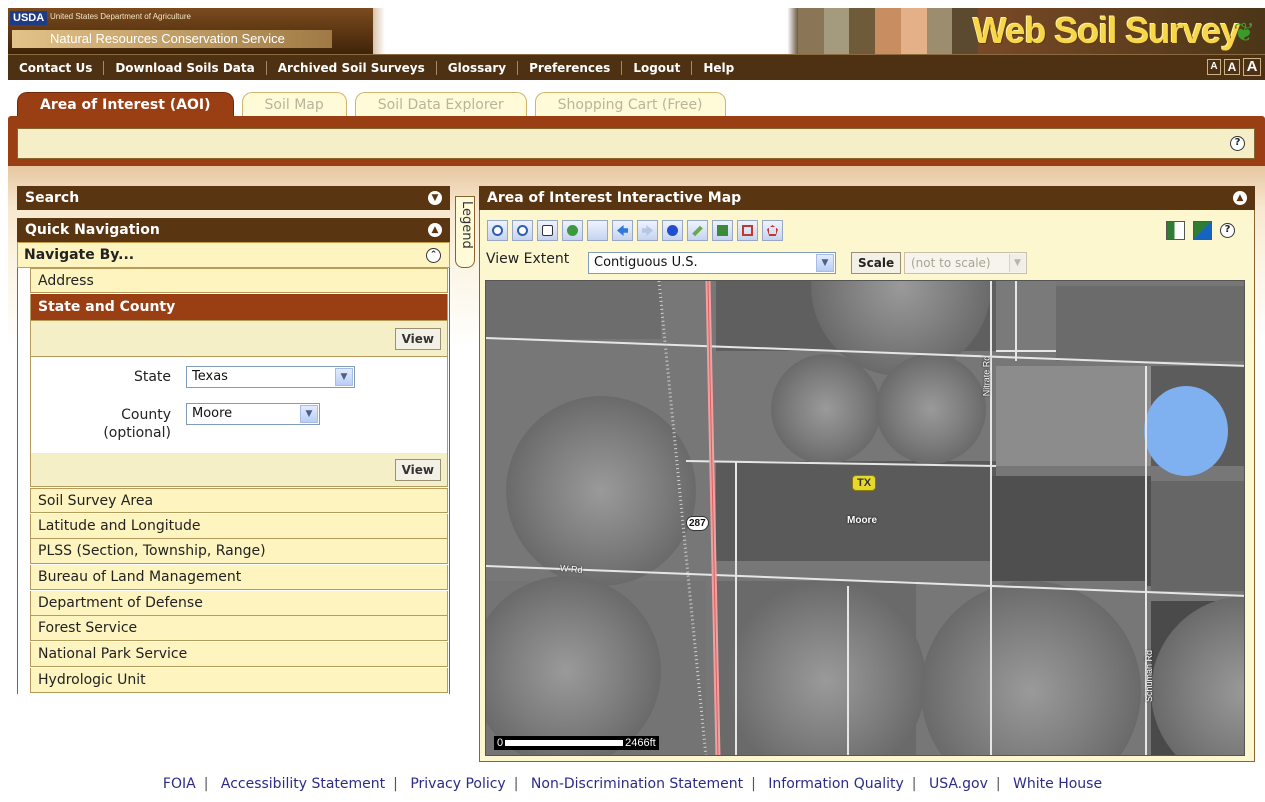 Image resolution: width=1265 pixels, height=802 pixels. Describe the element at coordinates (233, 198) in the screenshot. I see `search-panel-header: Search ▼` at that location.